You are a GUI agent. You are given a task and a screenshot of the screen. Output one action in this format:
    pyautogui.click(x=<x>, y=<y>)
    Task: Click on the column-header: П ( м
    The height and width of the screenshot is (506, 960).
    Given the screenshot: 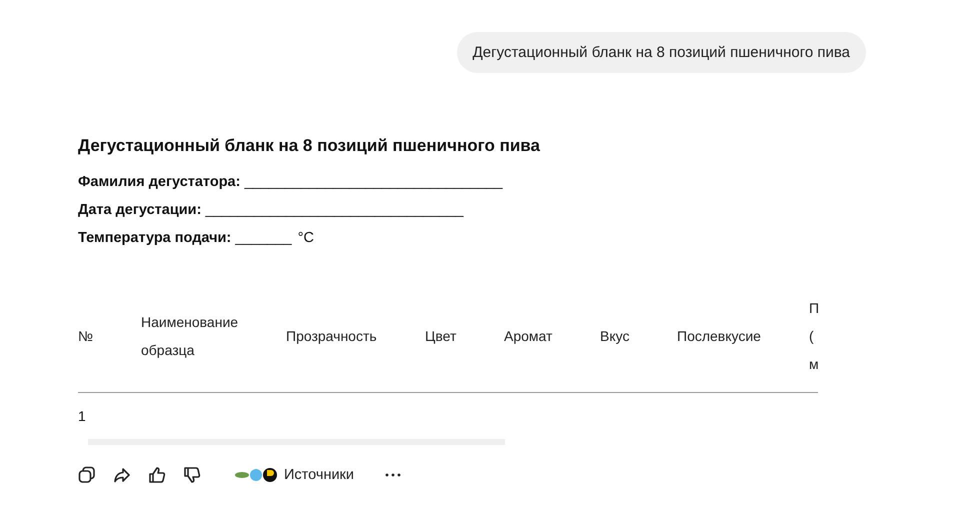 What is the action you would take?
    pyautogui.click(x=813, y=336)
    